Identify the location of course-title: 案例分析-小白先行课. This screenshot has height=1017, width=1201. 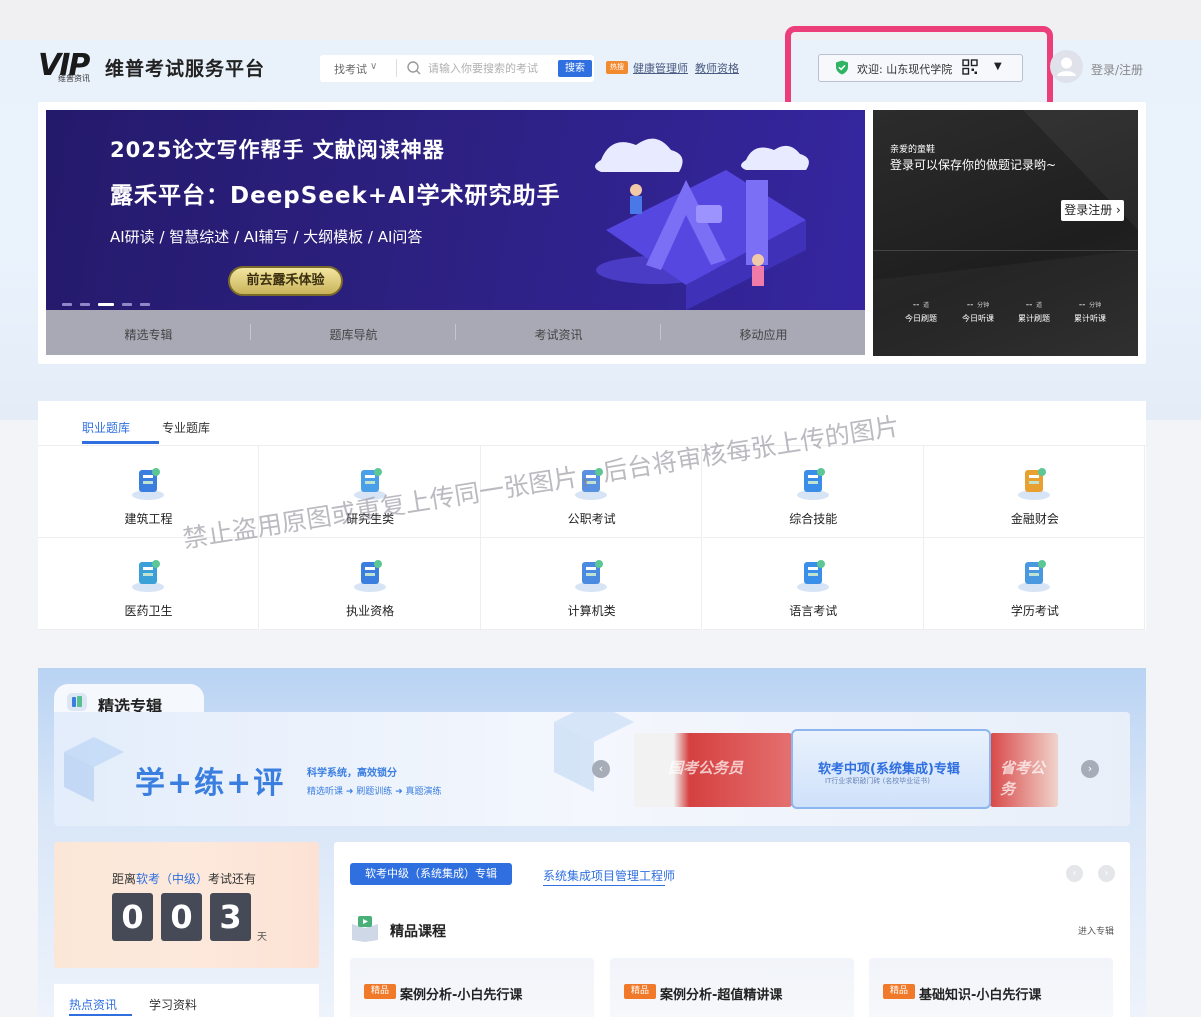
(461, 995).